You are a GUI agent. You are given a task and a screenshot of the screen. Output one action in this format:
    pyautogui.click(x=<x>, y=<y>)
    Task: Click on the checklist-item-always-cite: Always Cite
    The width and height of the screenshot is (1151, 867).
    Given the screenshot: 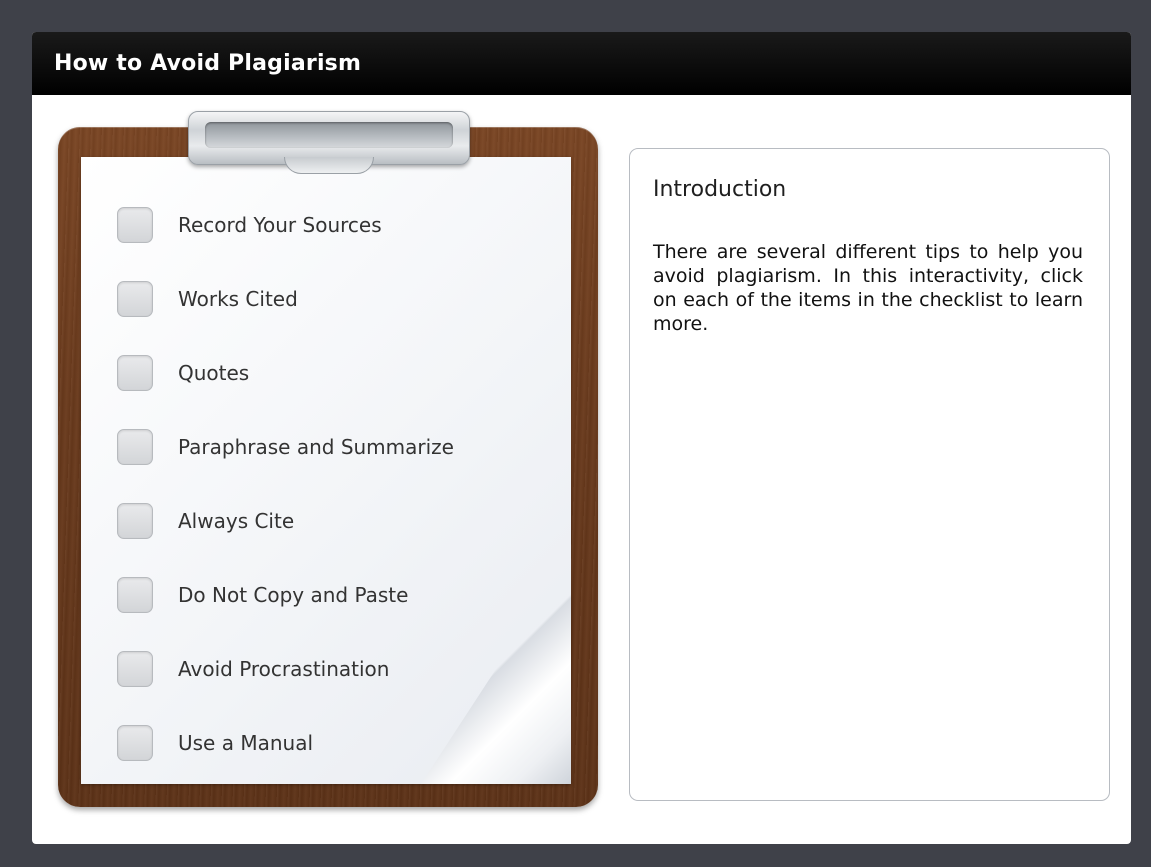 What is the action you would take?
    pyautogui.click(x=285, y=521)
    